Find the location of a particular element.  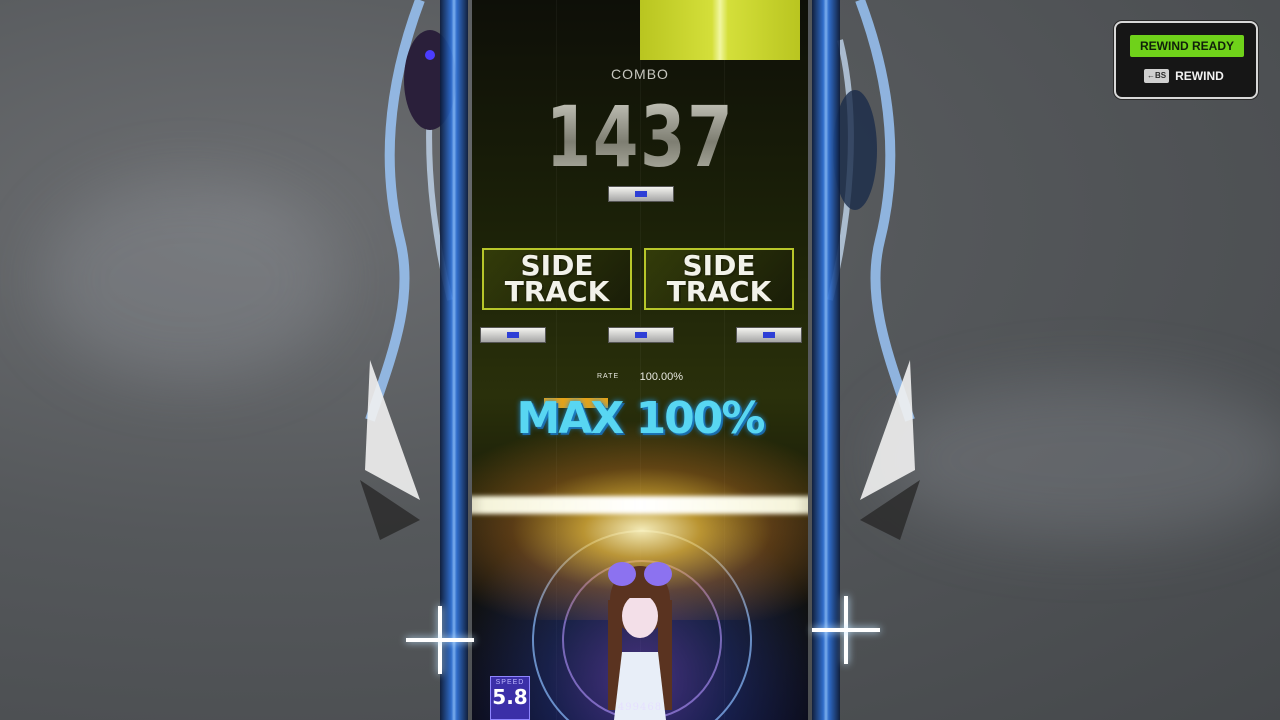

rewind-label: REWIND is located at coordinates (1199, 76).